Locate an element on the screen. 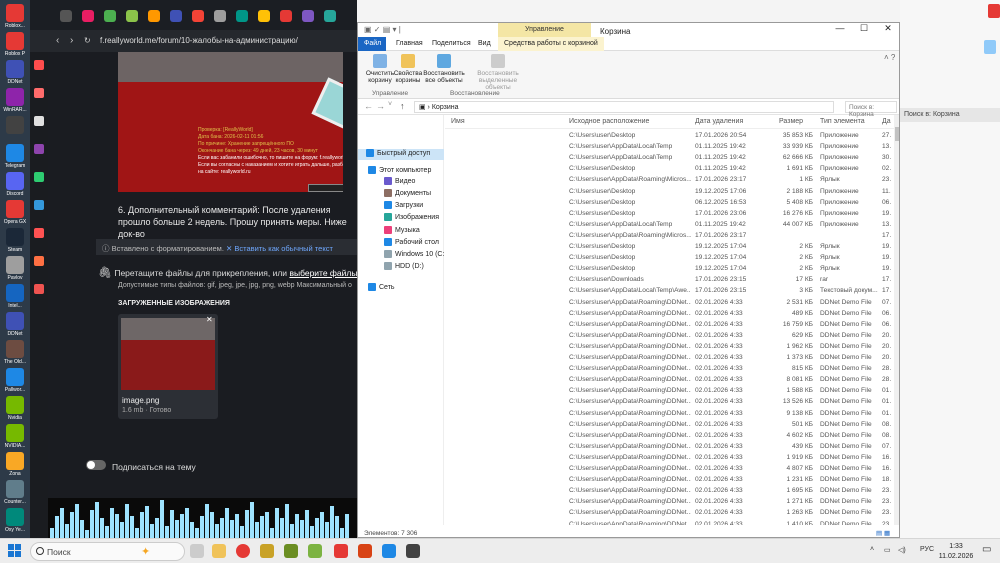  nav-item-music: Музыка is located at coordinates (401, 231).